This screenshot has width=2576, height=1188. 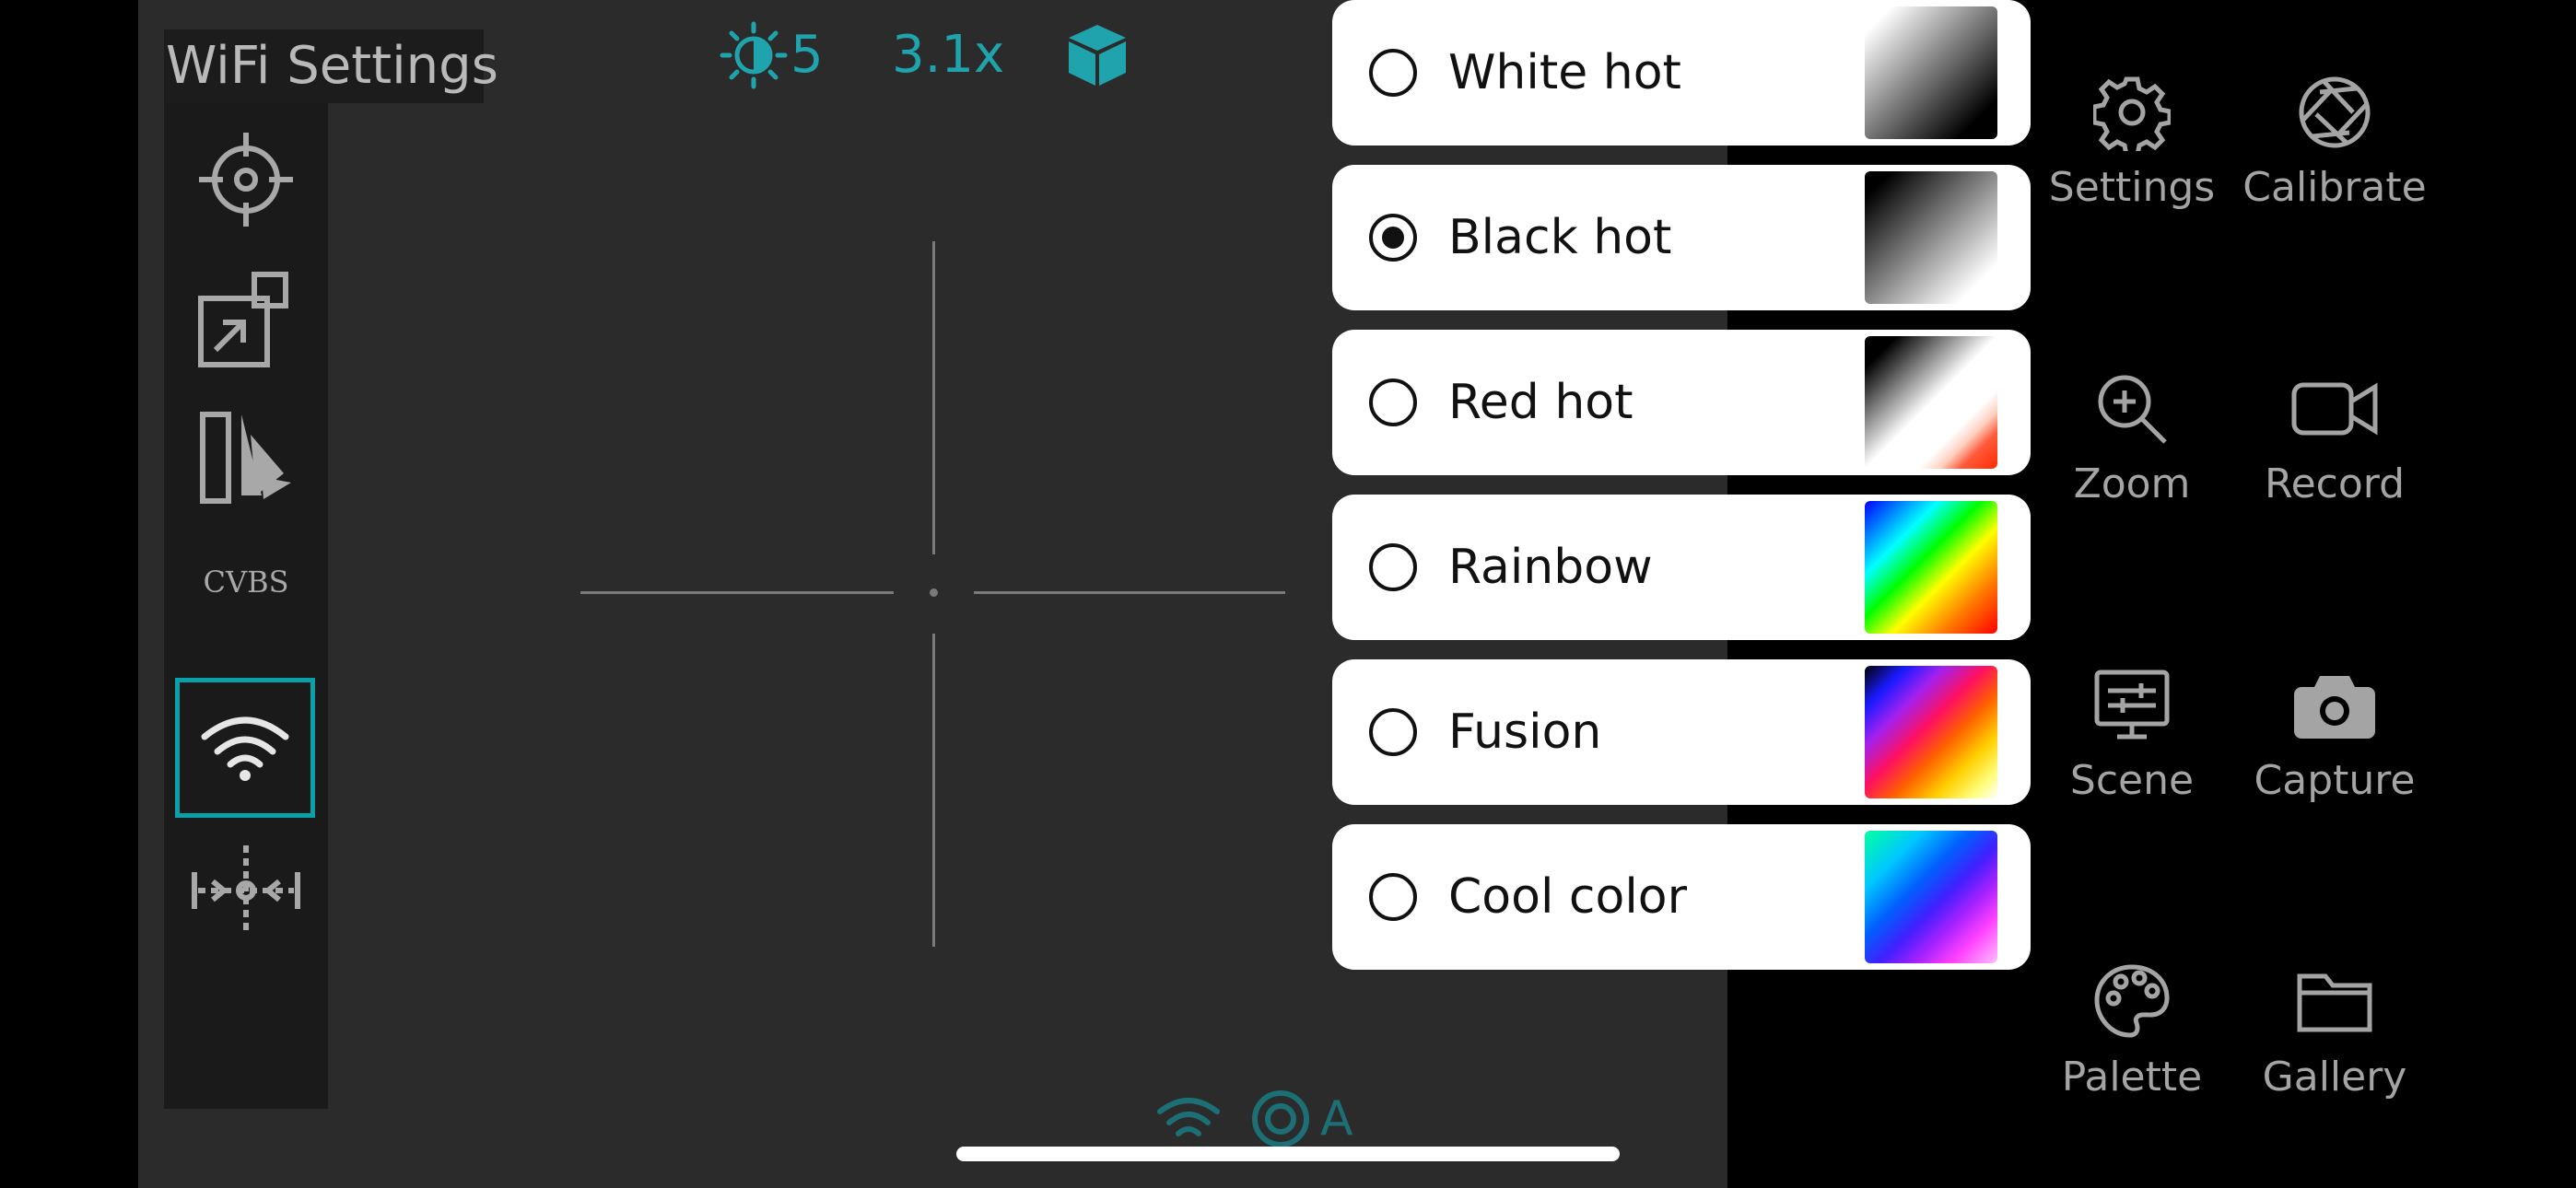 I want to click on calibrate-label: Calibrate, so click(x=2334, y=187).